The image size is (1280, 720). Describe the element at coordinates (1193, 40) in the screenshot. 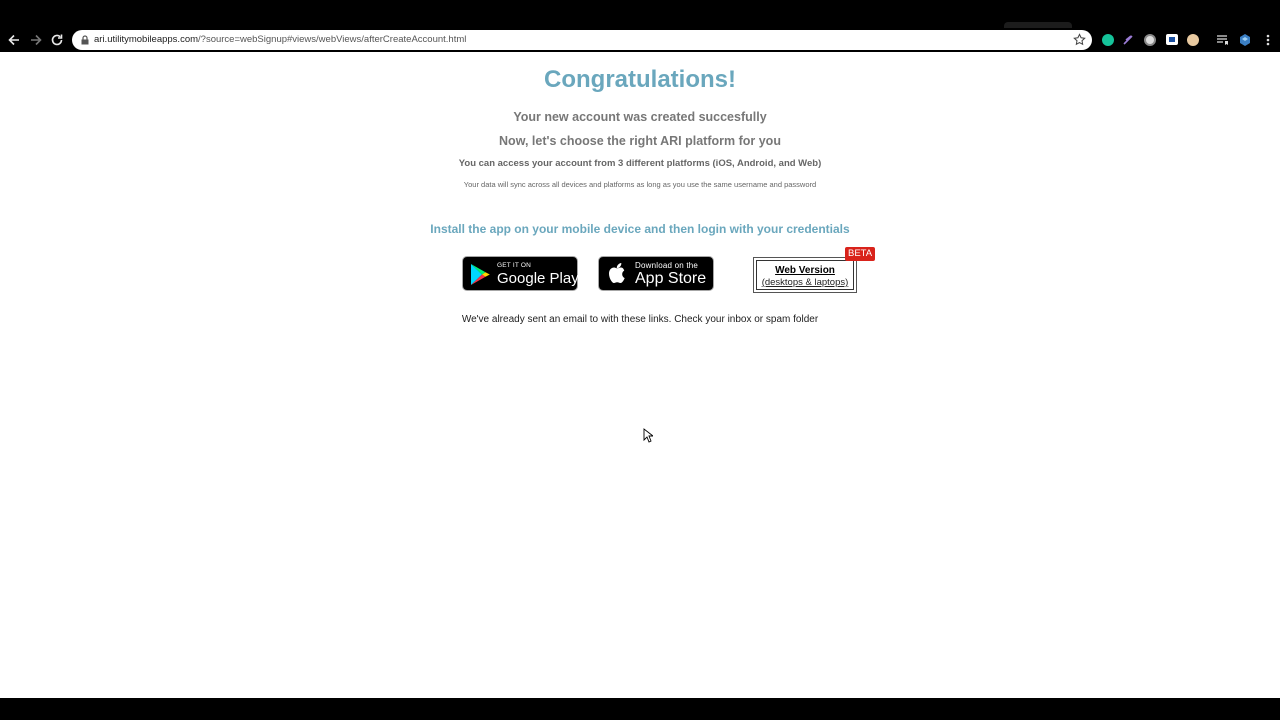

I see `cookie-extension-icon` at that location.